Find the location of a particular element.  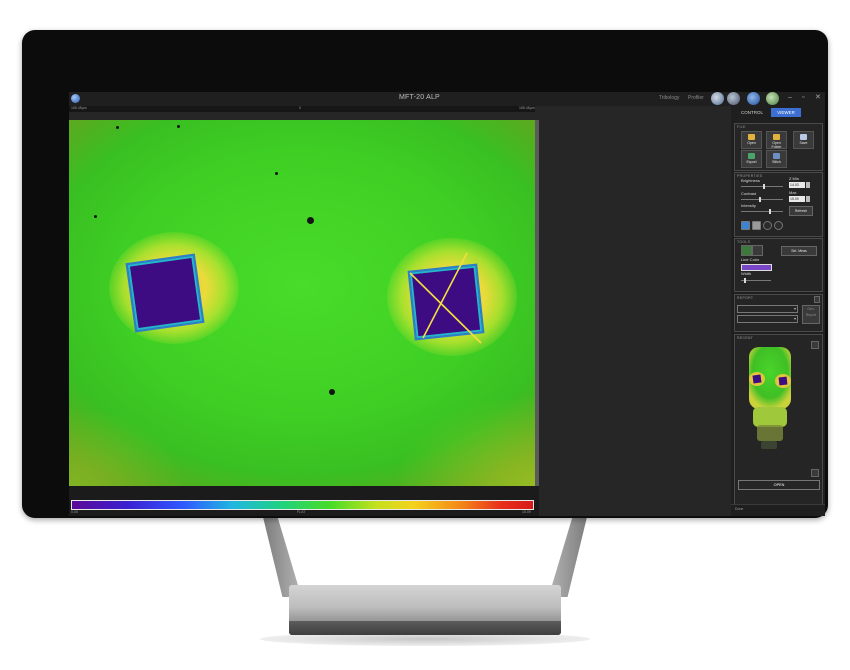

export-button: Export is located at coordinates (751, 159).